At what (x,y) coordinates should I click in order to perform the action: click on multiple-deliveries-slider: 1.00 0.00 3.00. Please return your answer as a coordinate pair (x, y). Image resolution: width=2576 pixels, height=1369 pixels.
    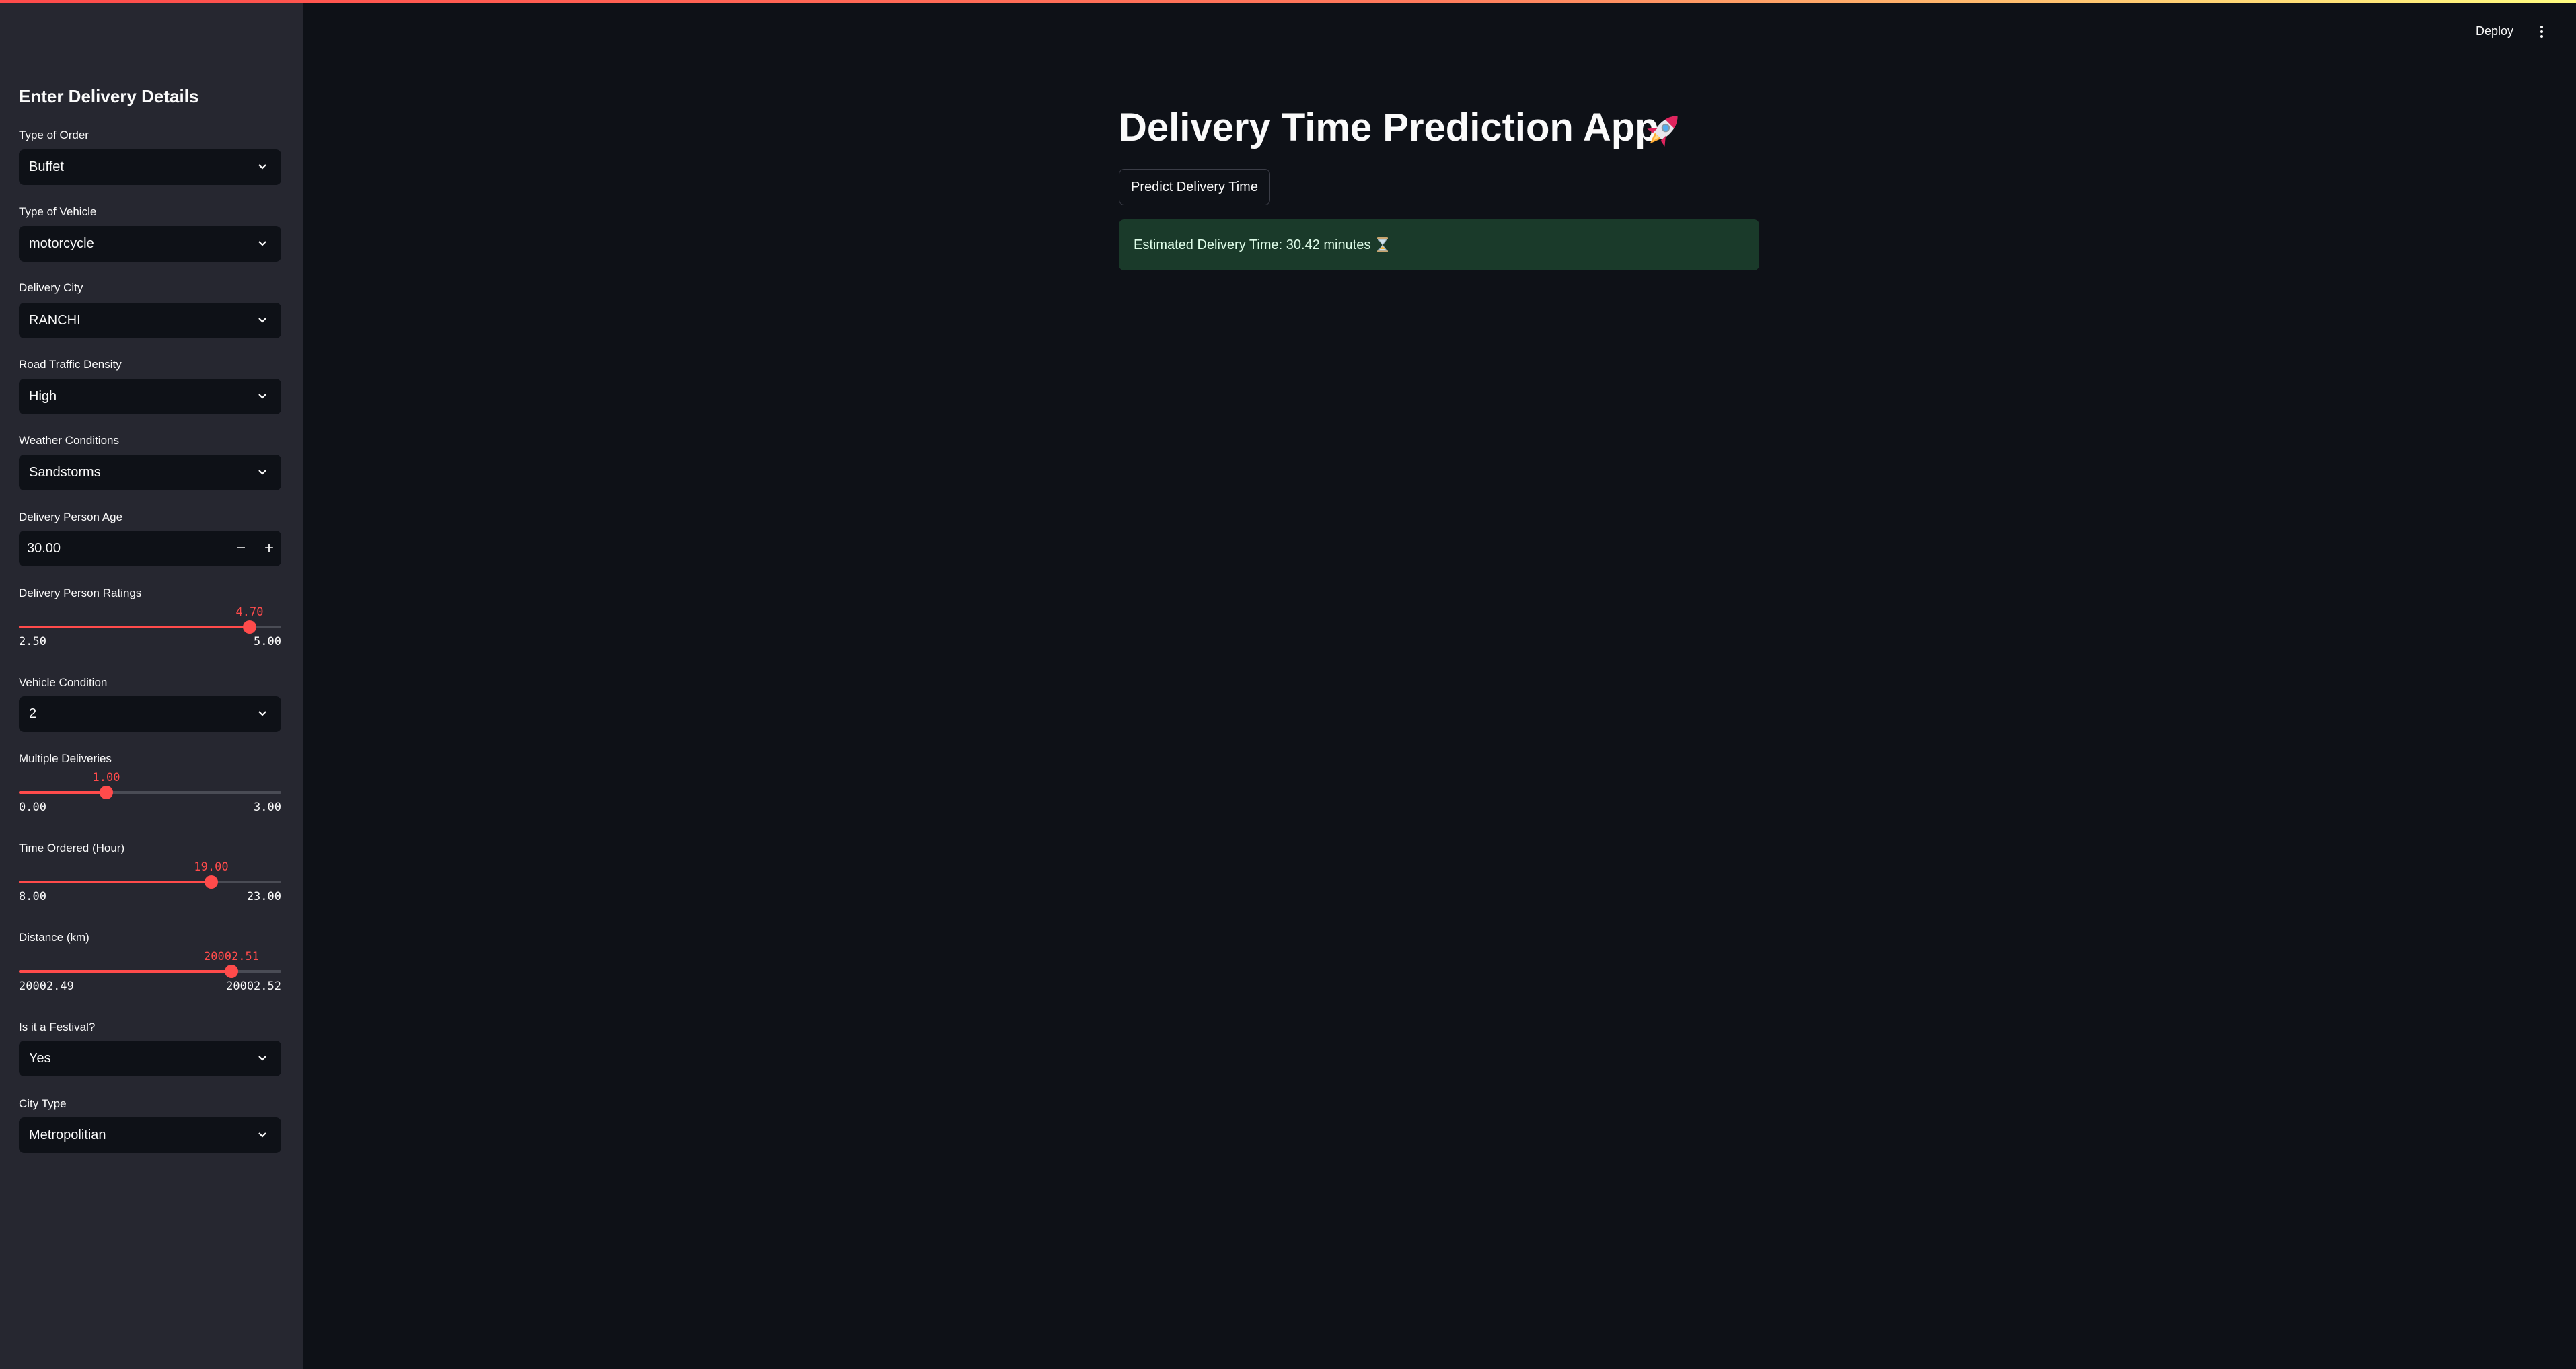
    Looking at the image, I should click on (150, 797).